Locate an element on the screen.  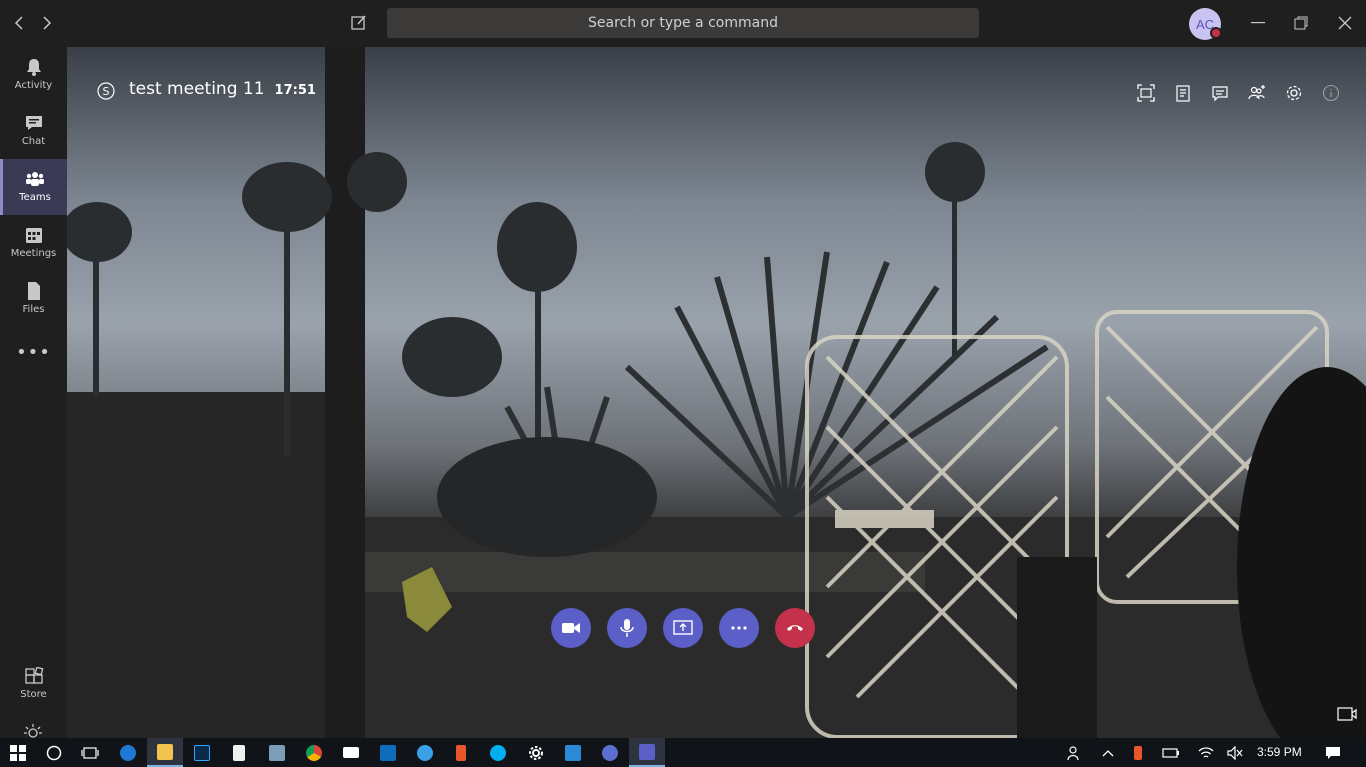
more-actions-button is located at coordinates (739, 628).